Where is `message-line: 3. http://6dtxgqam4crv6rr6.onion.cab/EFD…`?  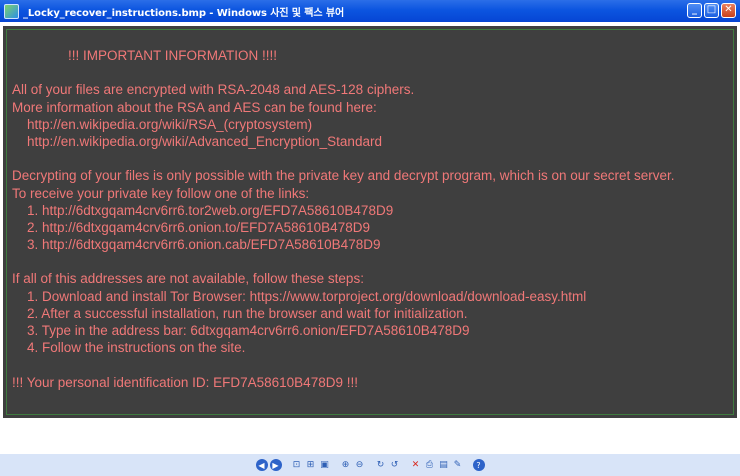 message-line: 3. http://6dtxgqam4crv6rr6.onion.cab/EFD… is located at coordinates (196, 245).